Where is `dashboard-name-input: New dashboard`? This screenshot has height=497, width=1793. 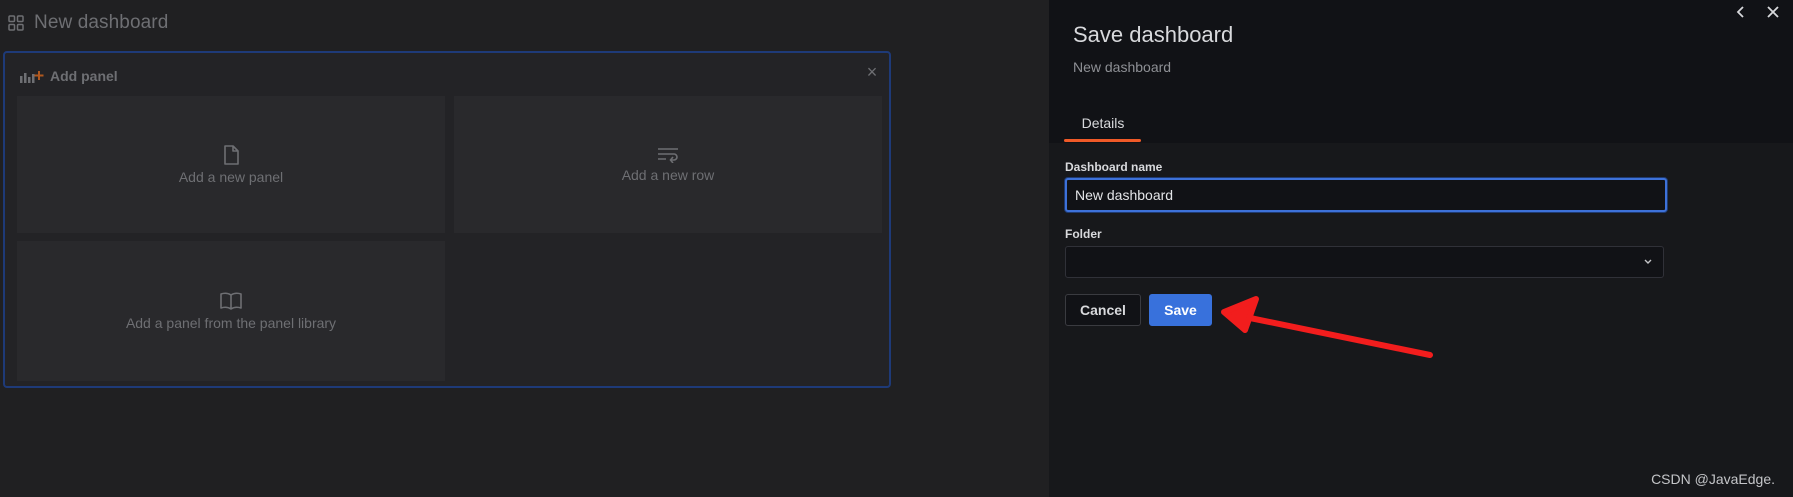
dashboard-name-input: New dashboard is located at coordinates (1366, 195).